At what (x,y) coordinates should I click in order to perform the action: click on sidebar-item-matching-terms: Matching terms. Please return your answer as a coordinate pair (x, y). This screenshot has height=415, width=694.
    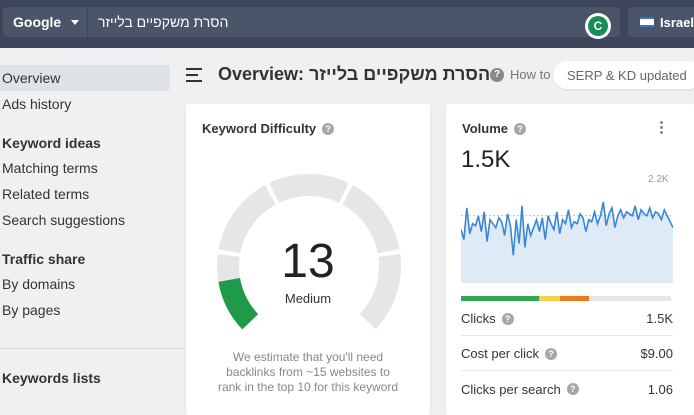
    Looking at the image, I should click on (85, 168).